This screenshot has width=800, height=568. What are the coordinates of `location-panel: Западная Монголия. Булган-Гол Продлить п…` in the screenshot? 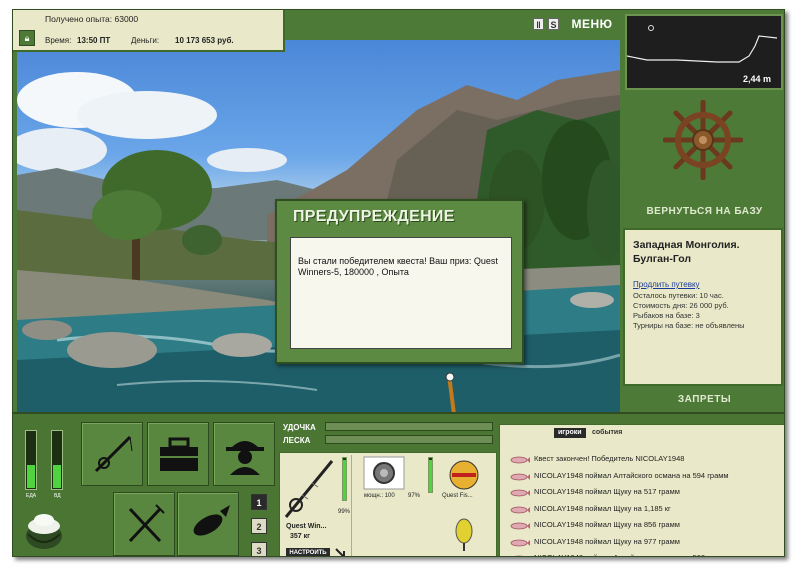 It's located at (703, 307).